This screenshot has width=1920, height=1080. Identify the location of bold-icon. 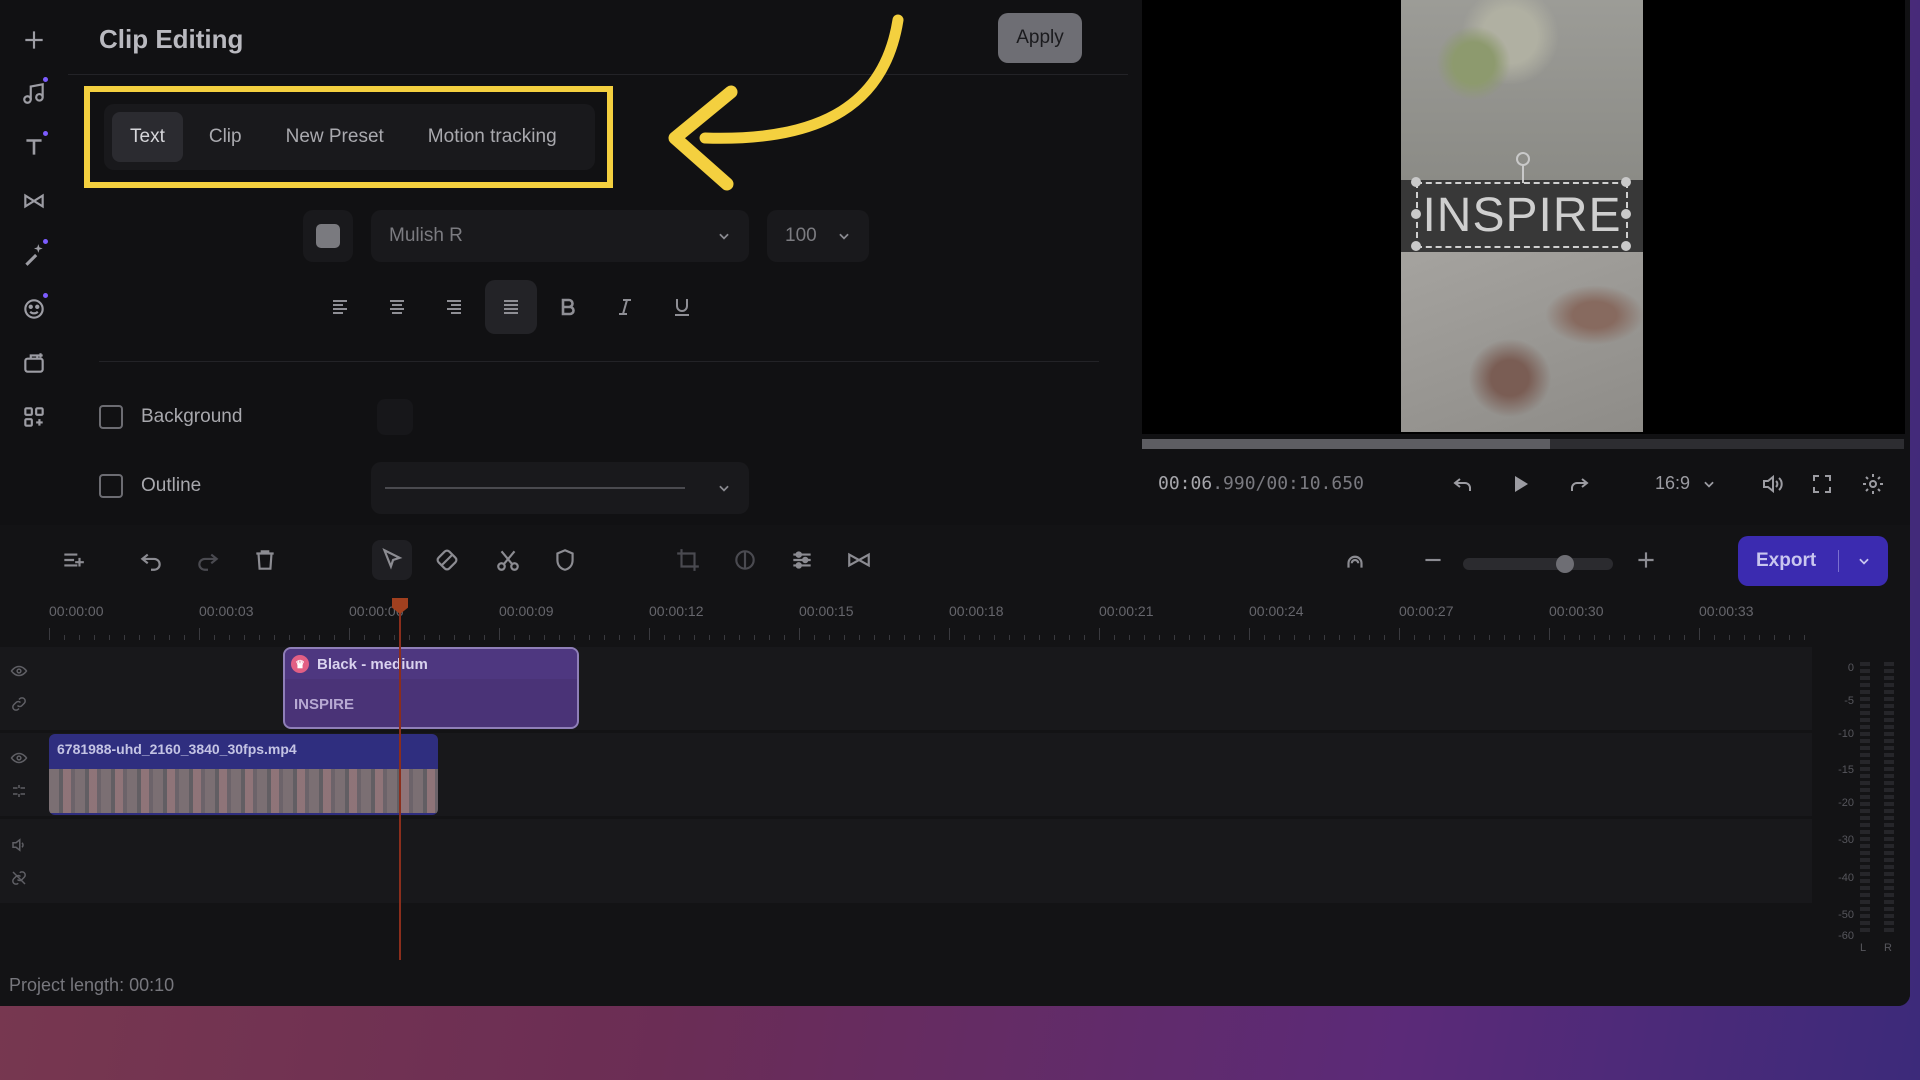
(568, 307).